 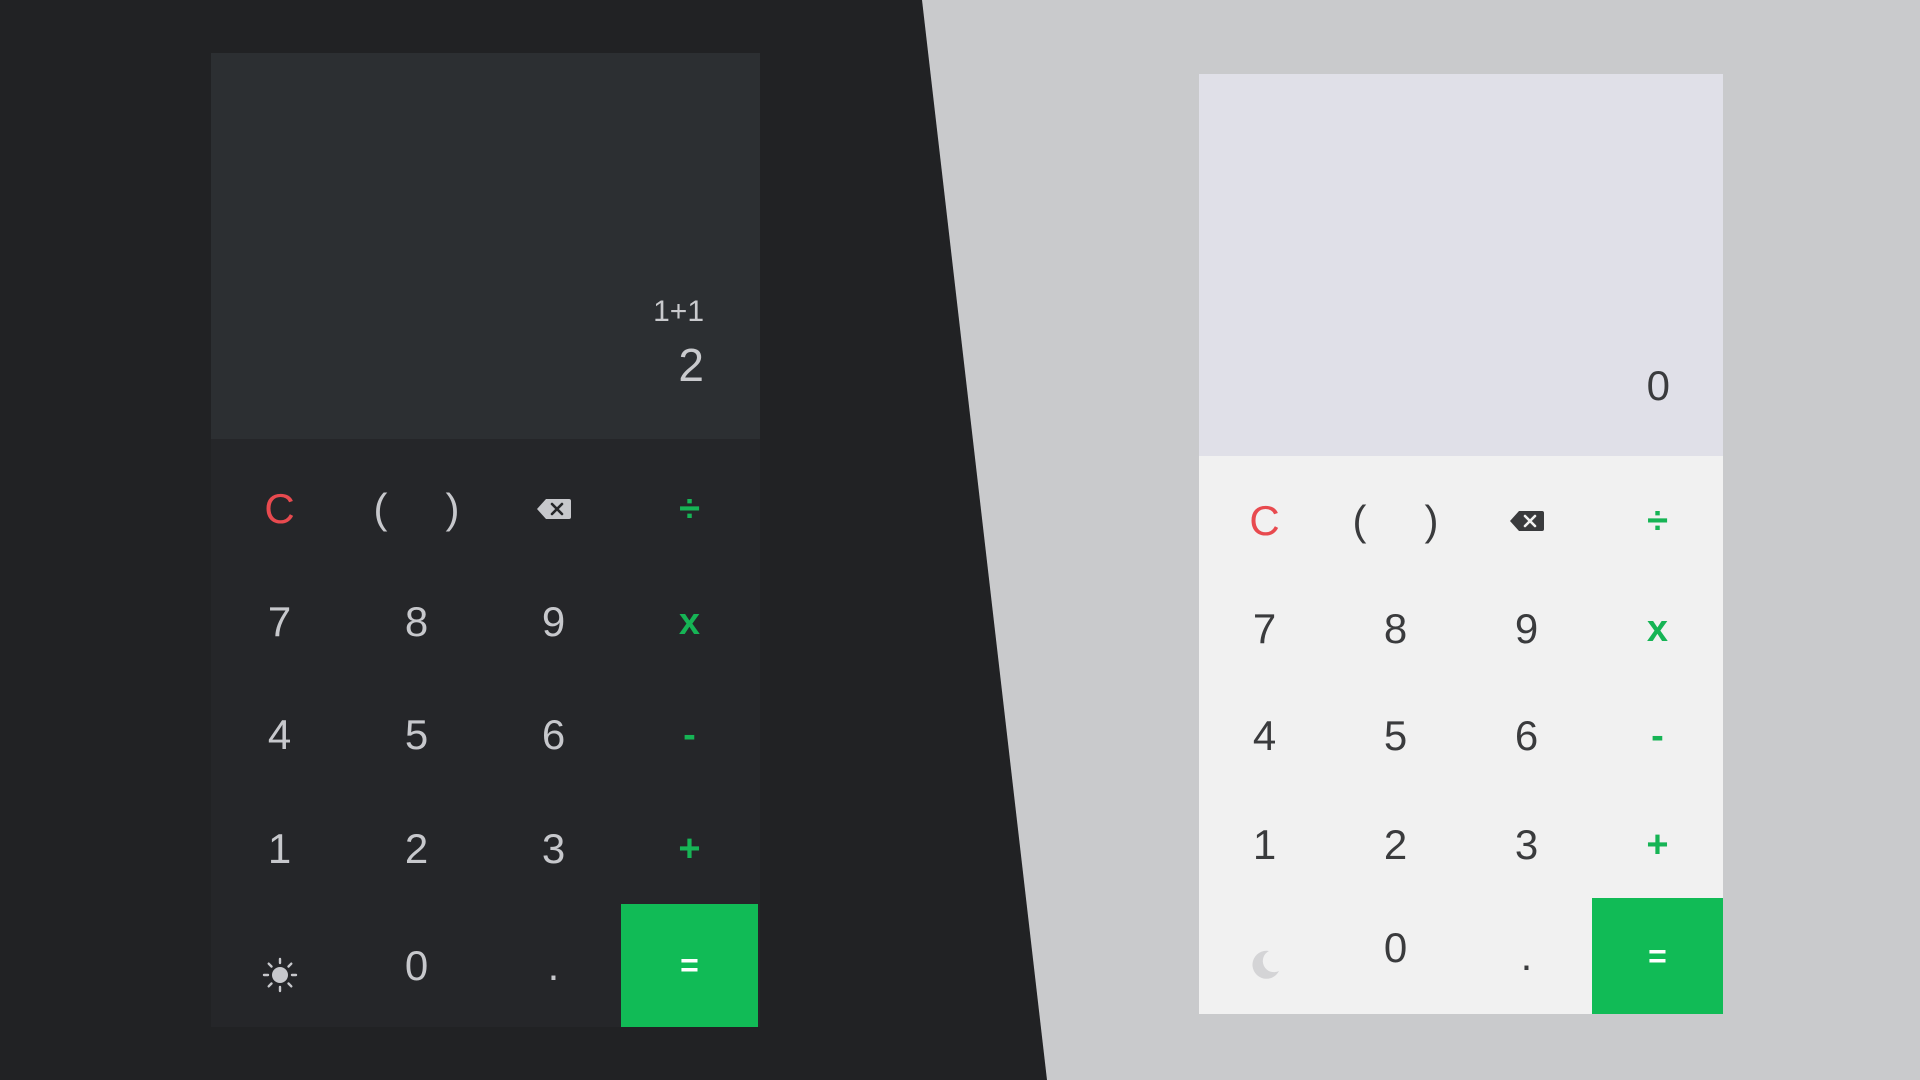 I want to click on calculator-display: 1+1 2, so click(x=485, y=246).